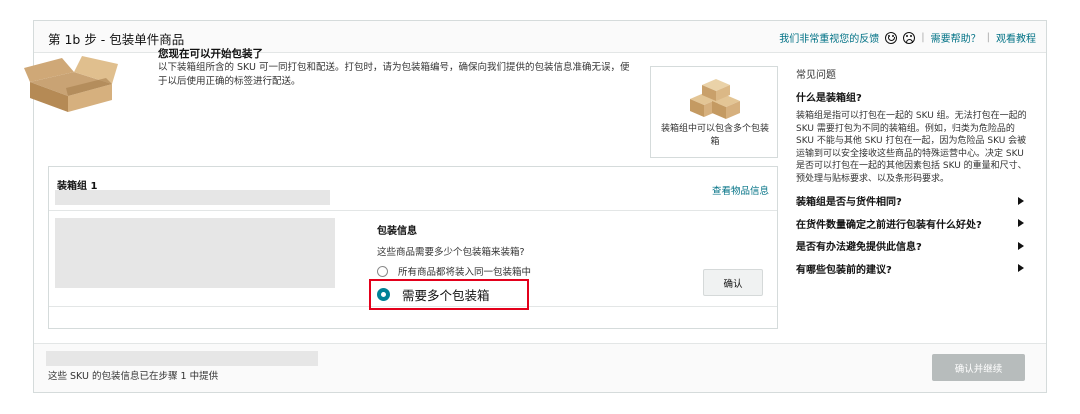 The image size is (1080, 414). Describe the element at coordinates (889, 225) in the screenshot. I see `faq-item-label: 在货件数量确定之前进行包装有什么好处?` at that location.